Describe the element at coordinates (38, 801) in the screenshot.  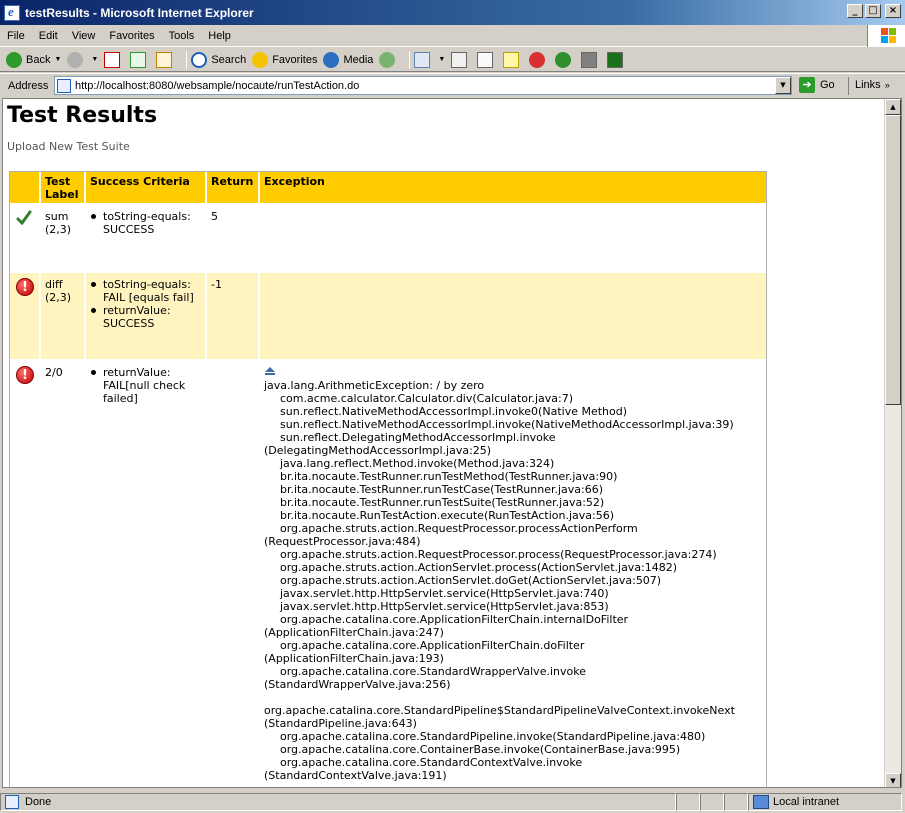
I see `status-text: Done` at that location.